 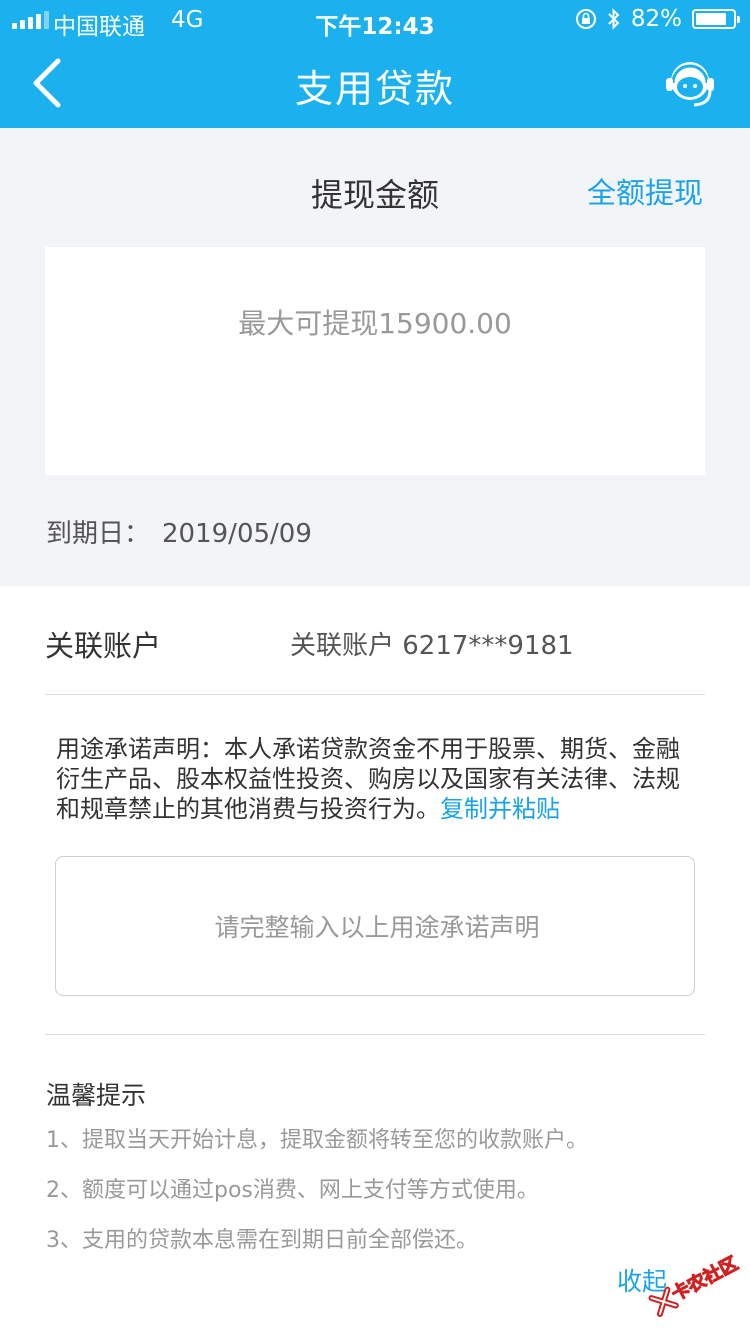 I want to click on battery-icon, so click(x=716, y=19).